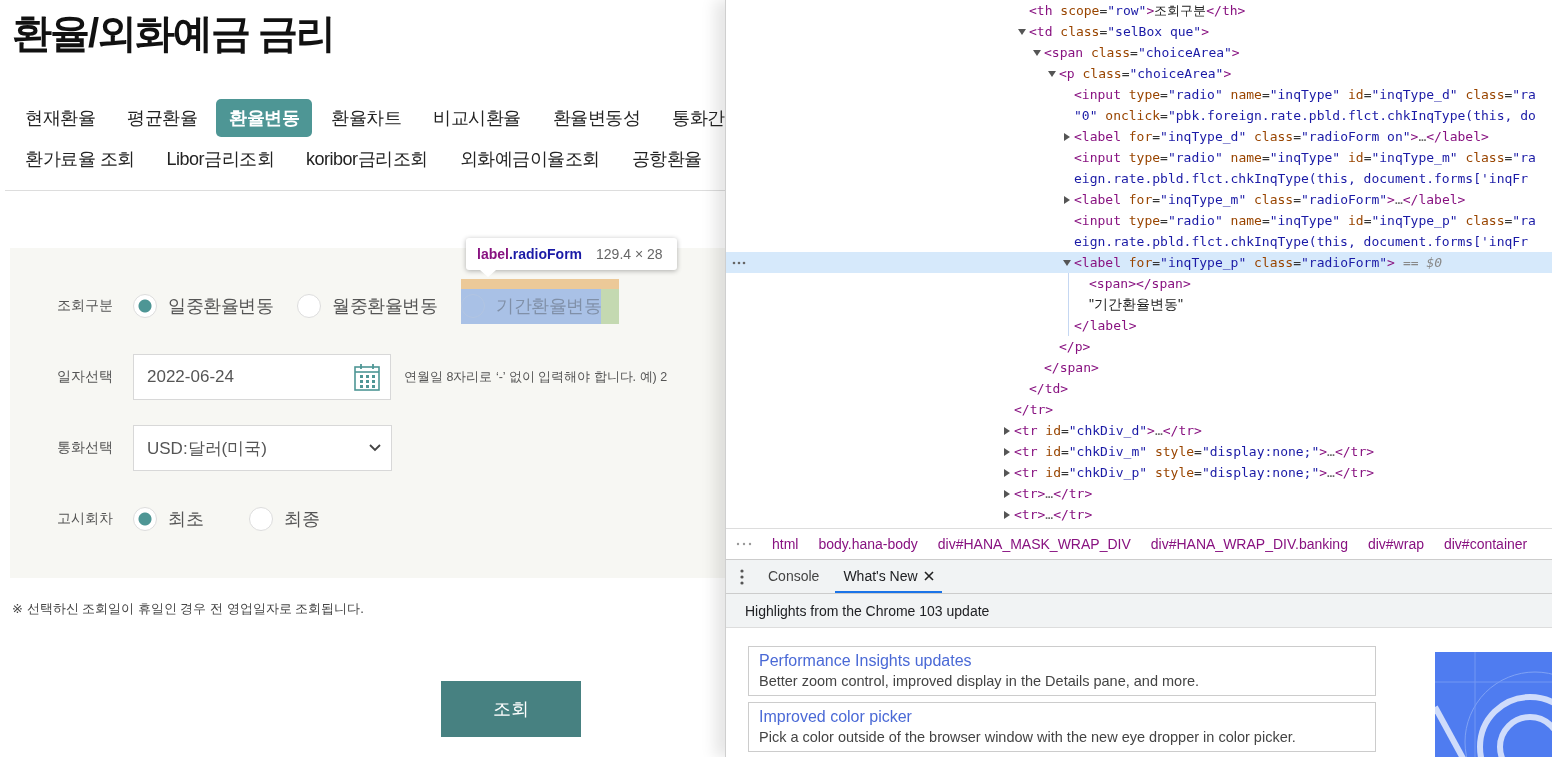  I want to click on breadcrumb: html, so click(785, 544).